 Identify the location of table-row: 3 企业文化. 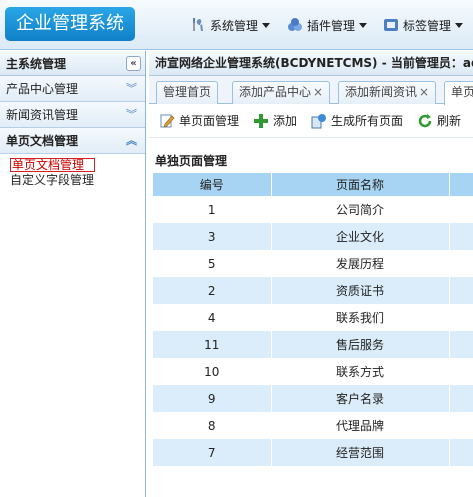
(313, 236).